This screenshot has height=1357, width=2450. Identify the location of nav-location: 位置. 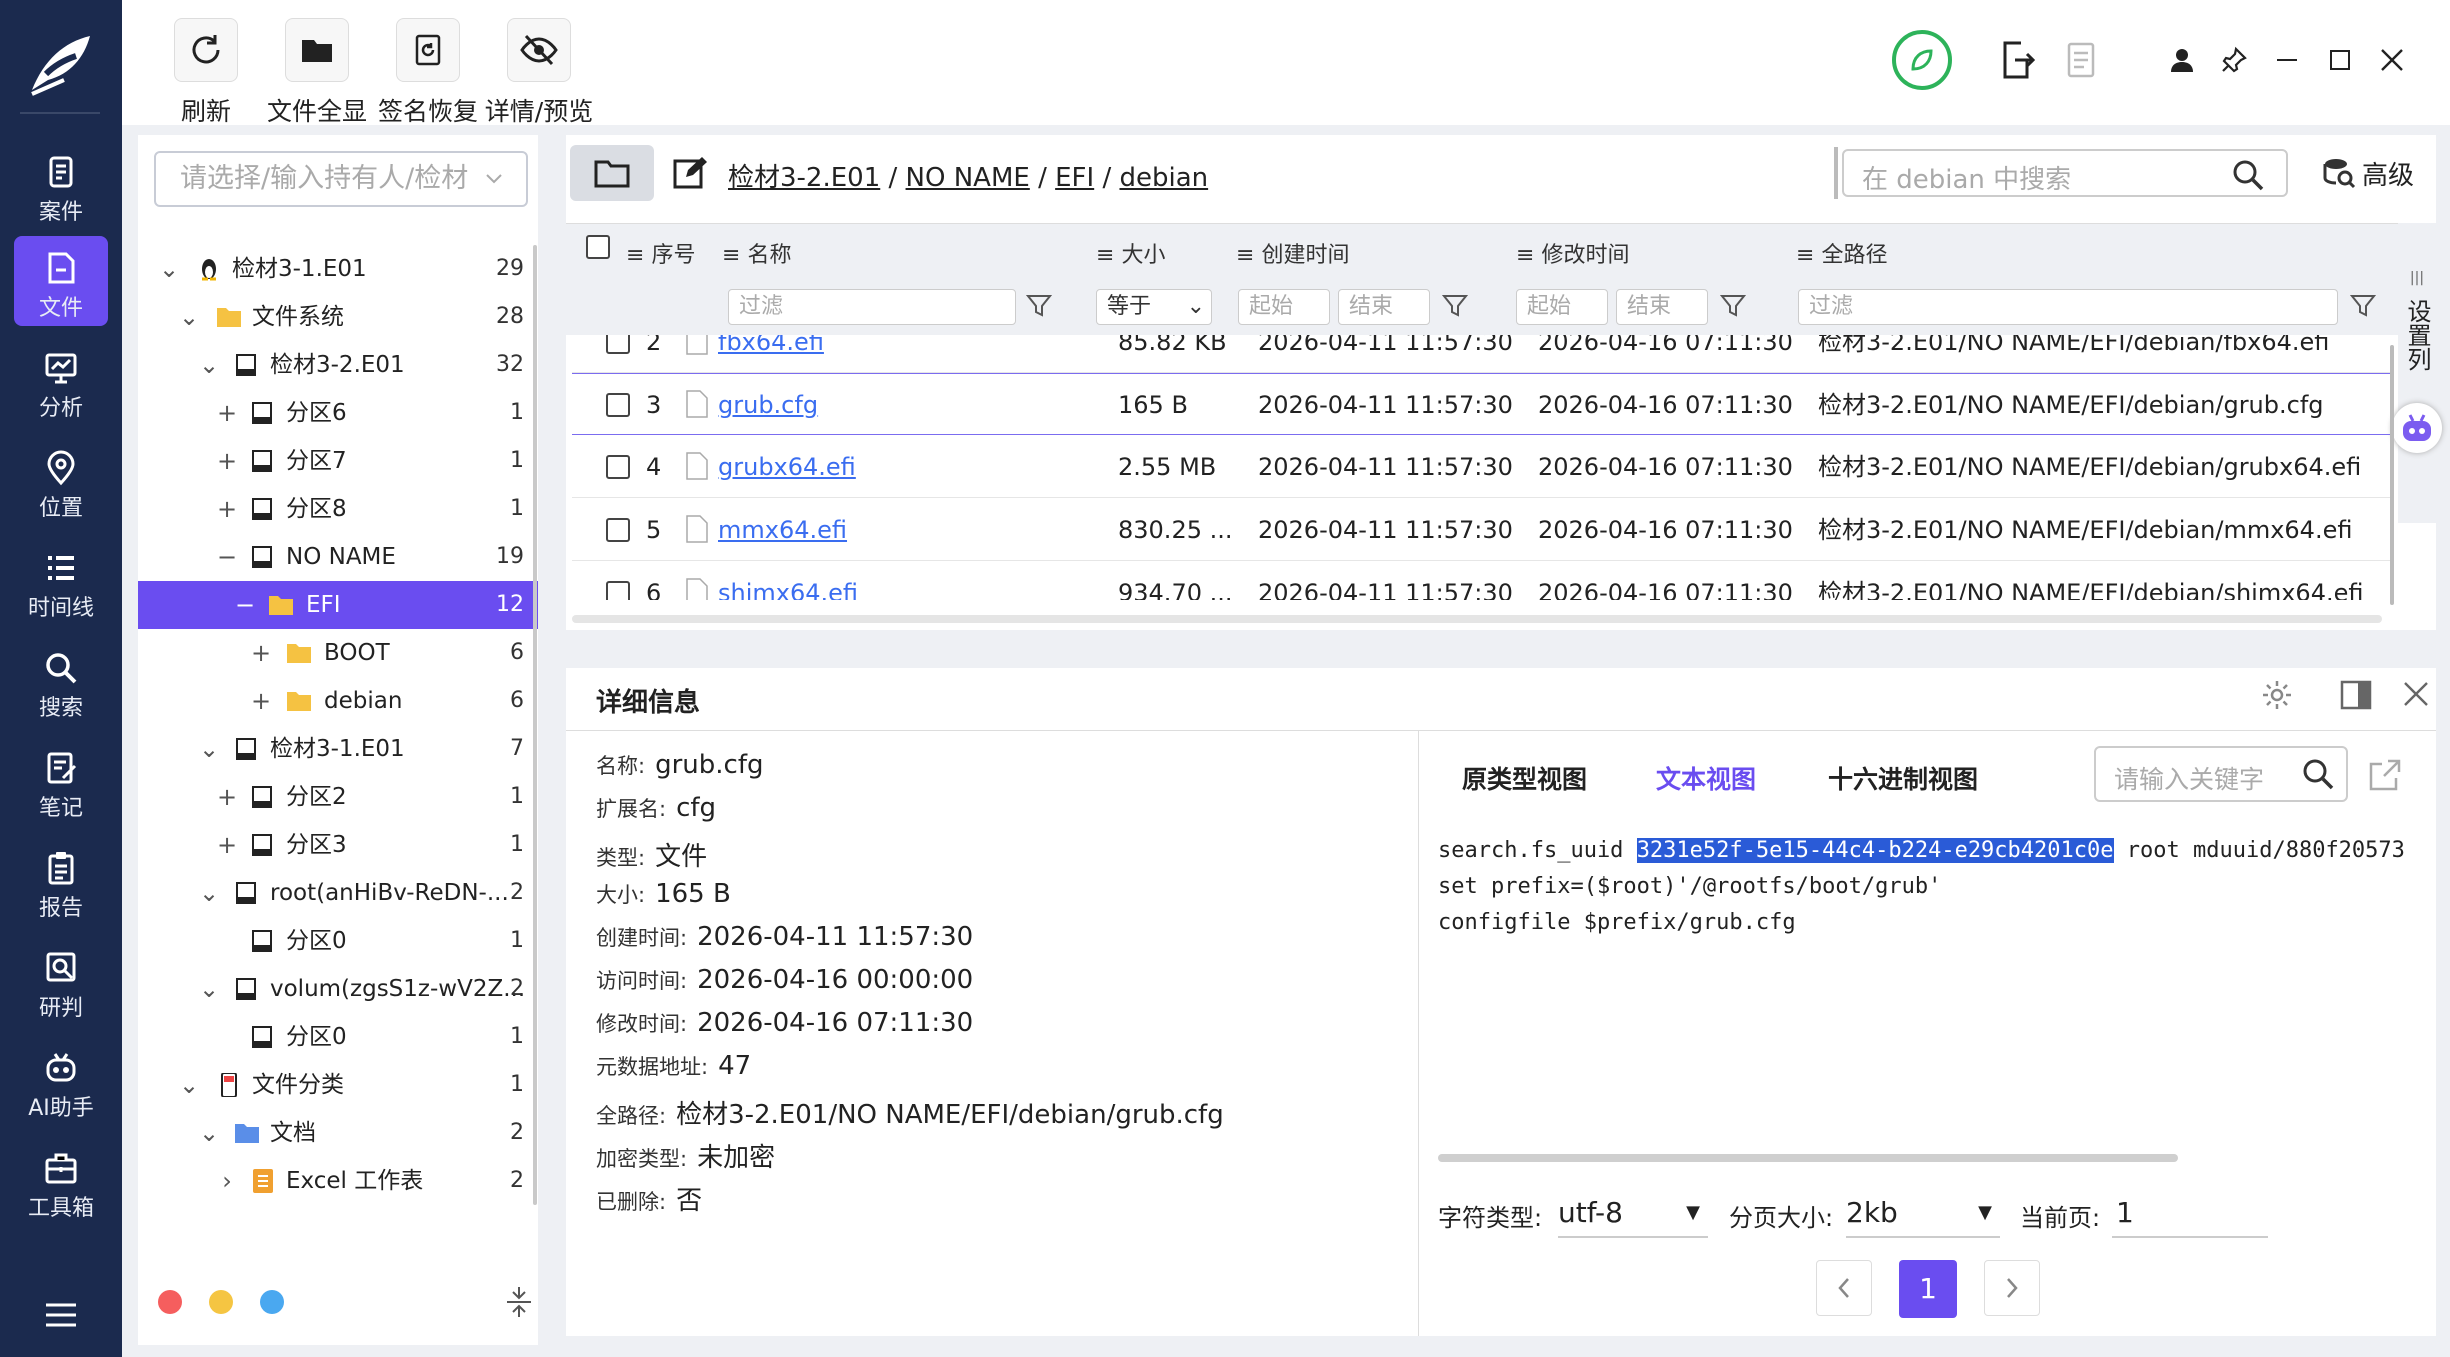
(61, 481).